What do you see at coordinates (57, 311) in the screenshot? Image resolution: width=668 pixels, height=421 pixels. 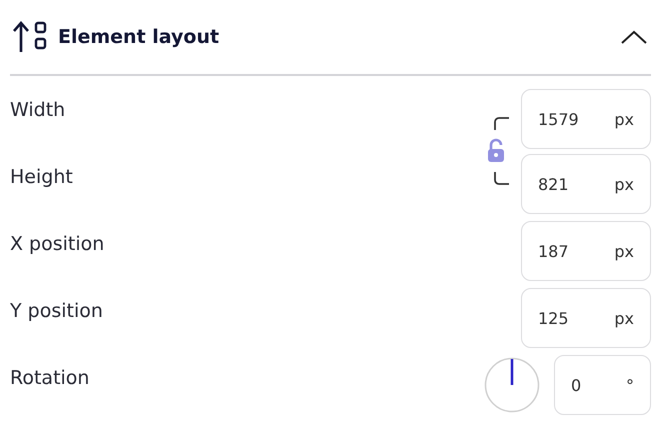 I see `field-label: Y position` at bounding box center [57, 311].